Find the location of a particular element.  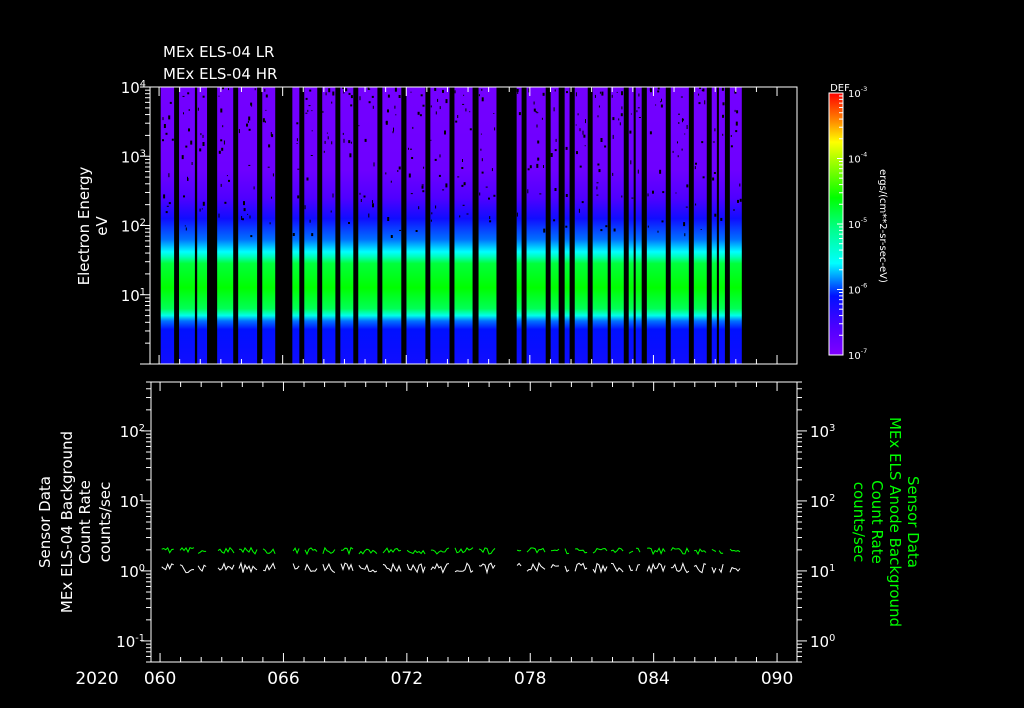

colorbar: 10-3 10-4 10-5 10-6 10-7 is located at coordinates (847, 223).